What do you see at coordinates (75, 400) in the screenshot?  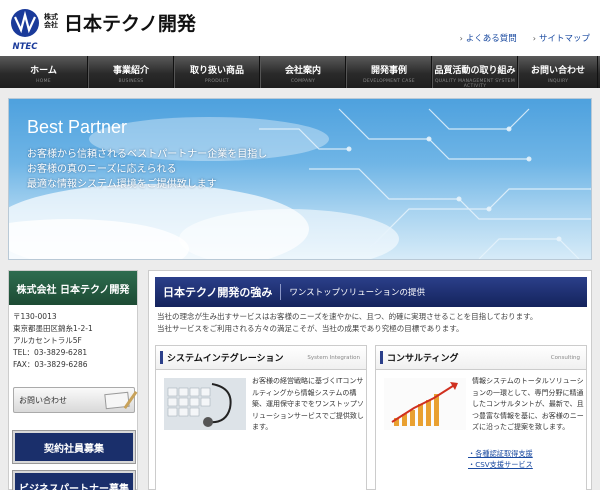 I see `inquiry-button: お問い合わせ` at bounding box center [75, 400].